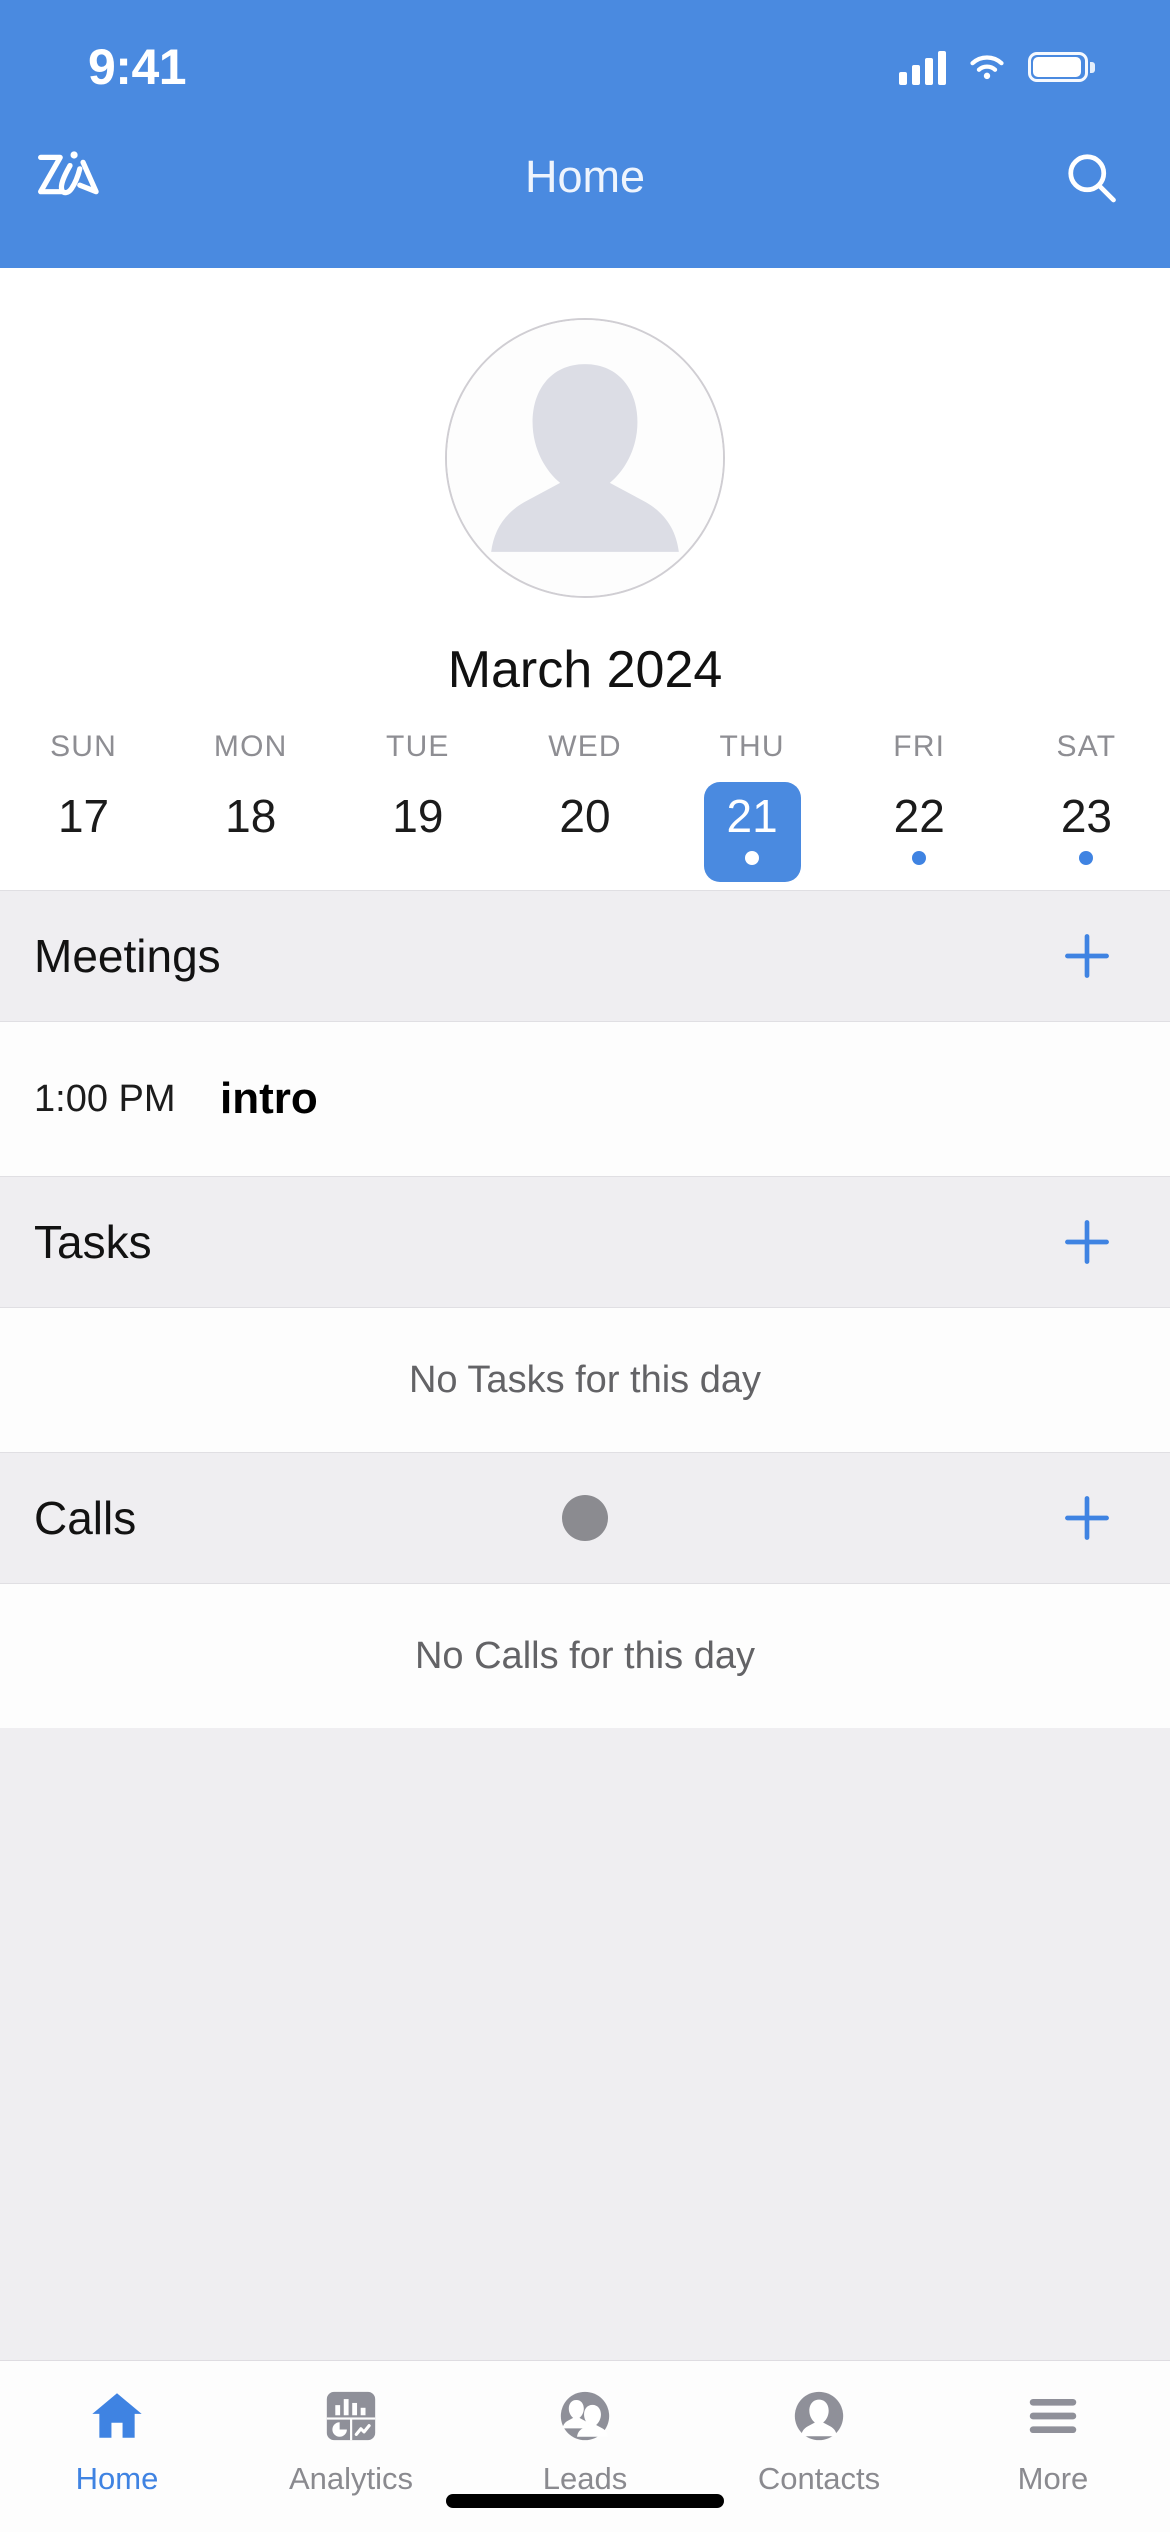 The width and height of the screenshot is (1170, 2532). I want to click on navigation-bar: Home, so click(585, 184).